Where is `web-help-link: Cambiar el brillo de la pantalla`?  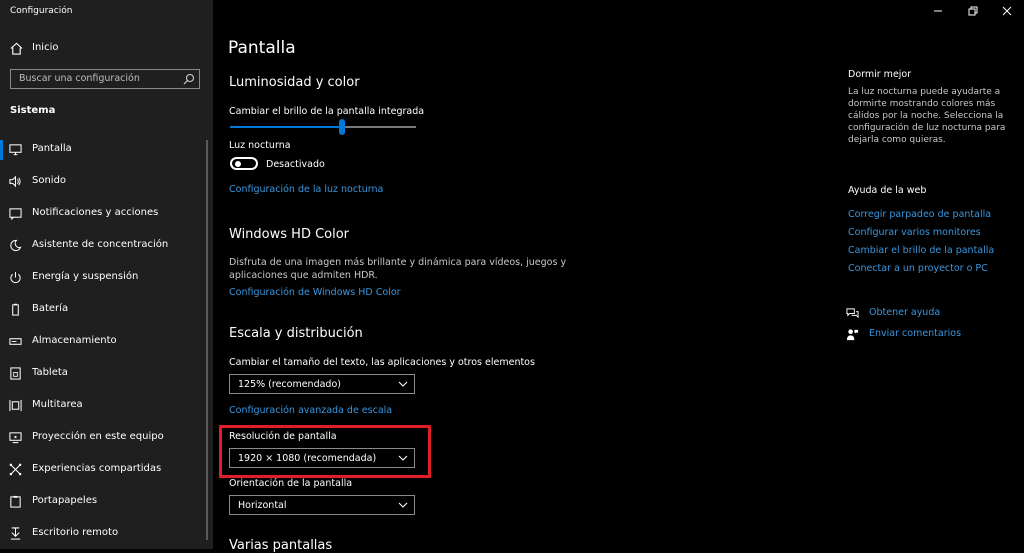
web-help-link: Cambiar el brillo de la pantalla is located at coordinates (921, 250).